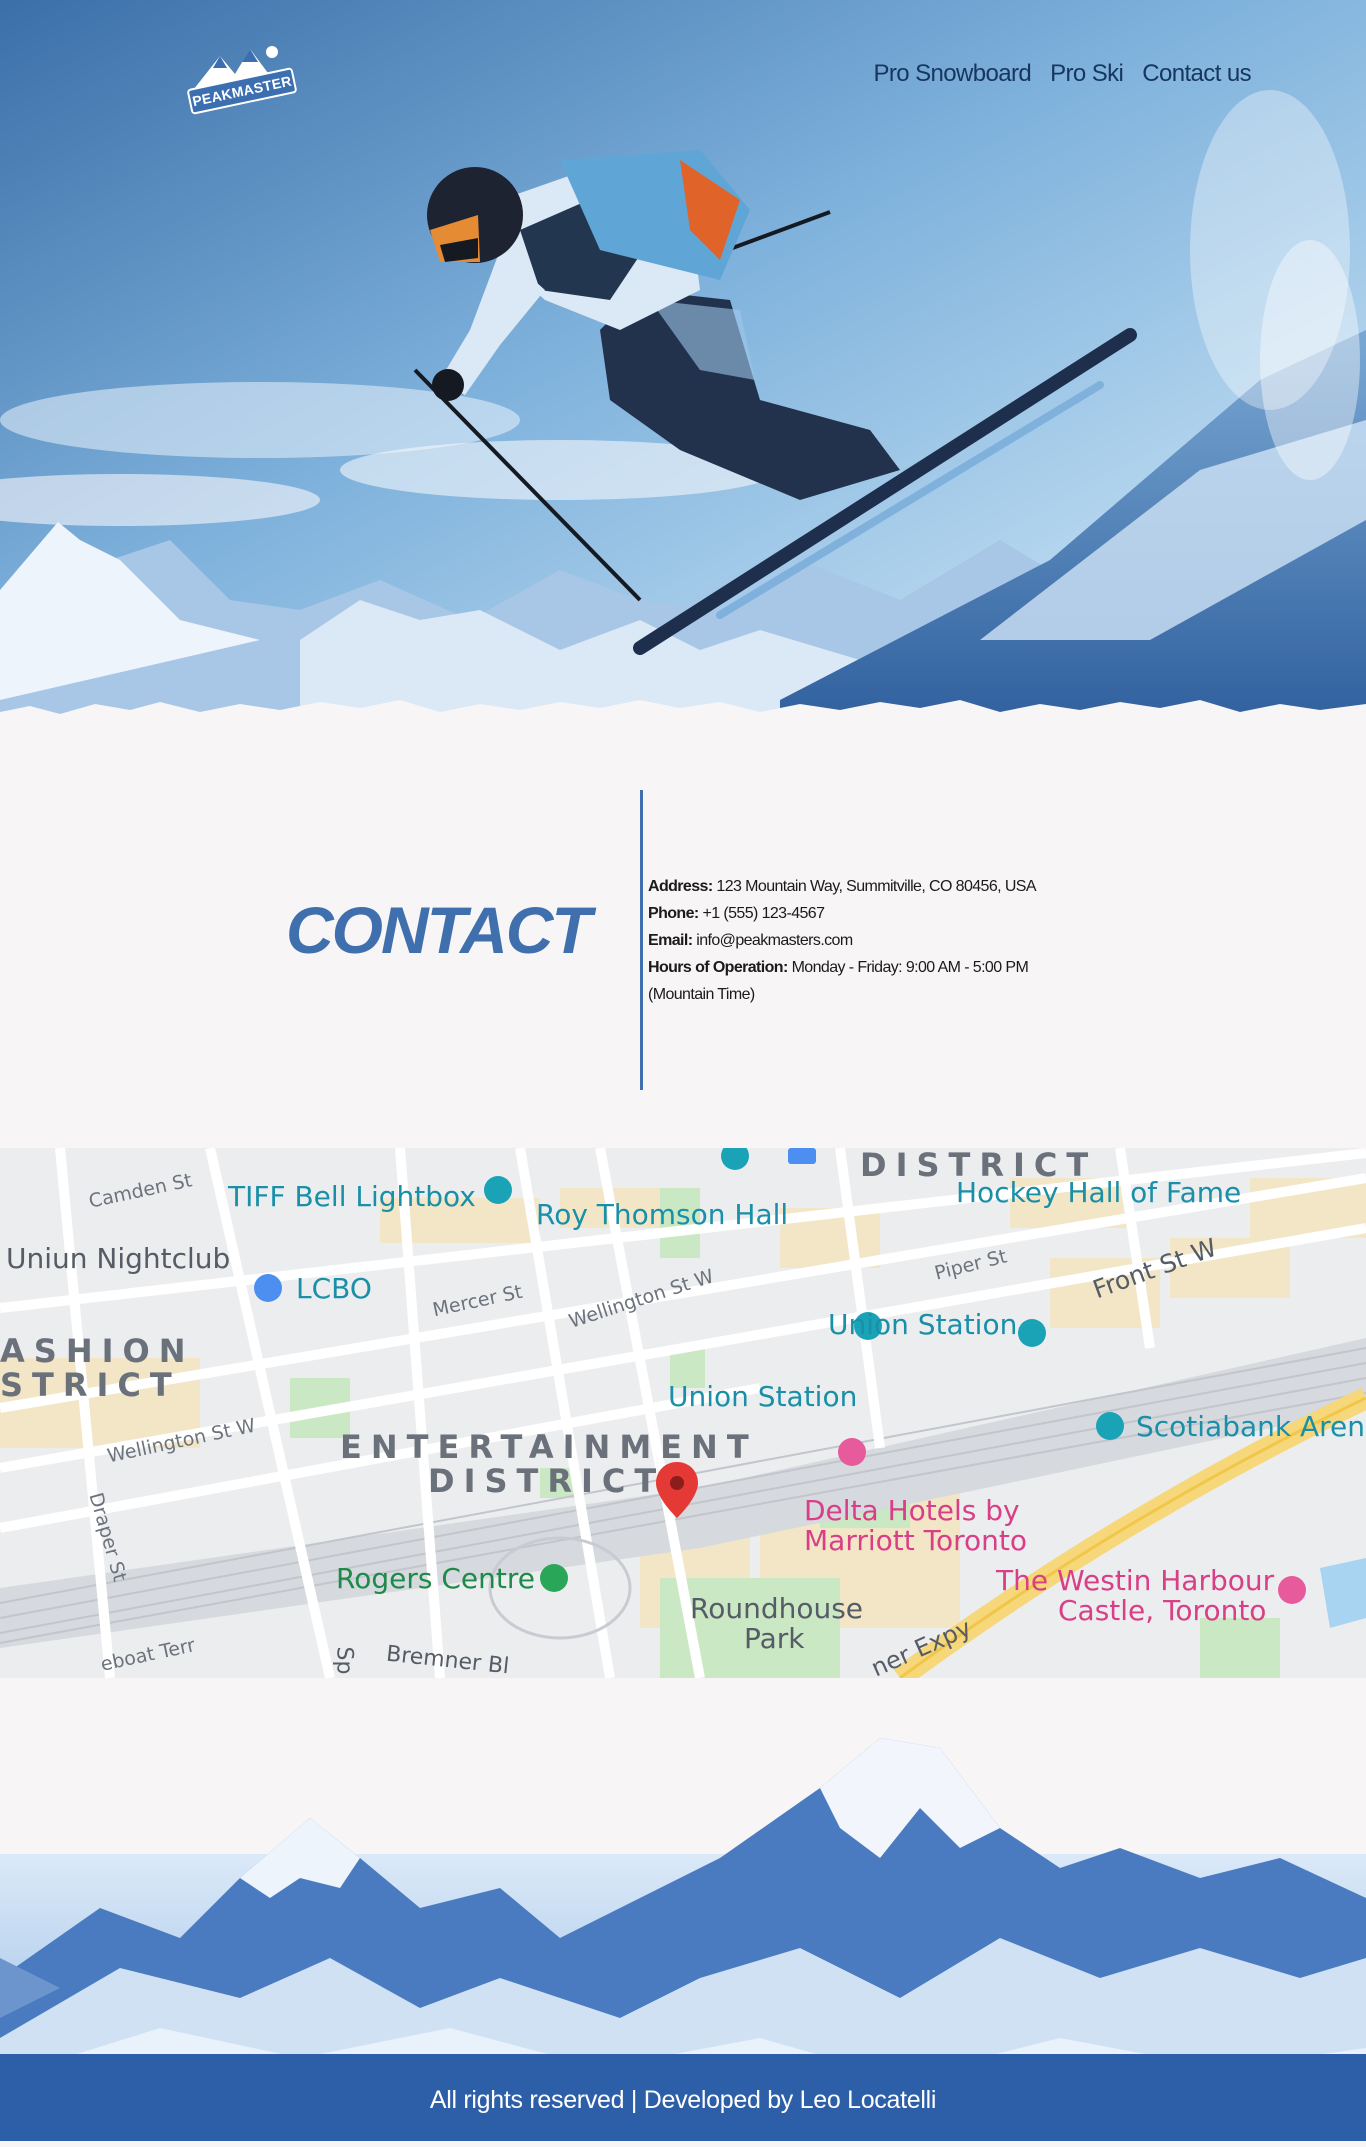 Image resolution: width=1366 pixels, height=2147 pixels. What do you see at coordinates (762, 1396) in the screenshot?
I see `map-label-union-station-2: Union Station` at bounding box center [762, 1396].